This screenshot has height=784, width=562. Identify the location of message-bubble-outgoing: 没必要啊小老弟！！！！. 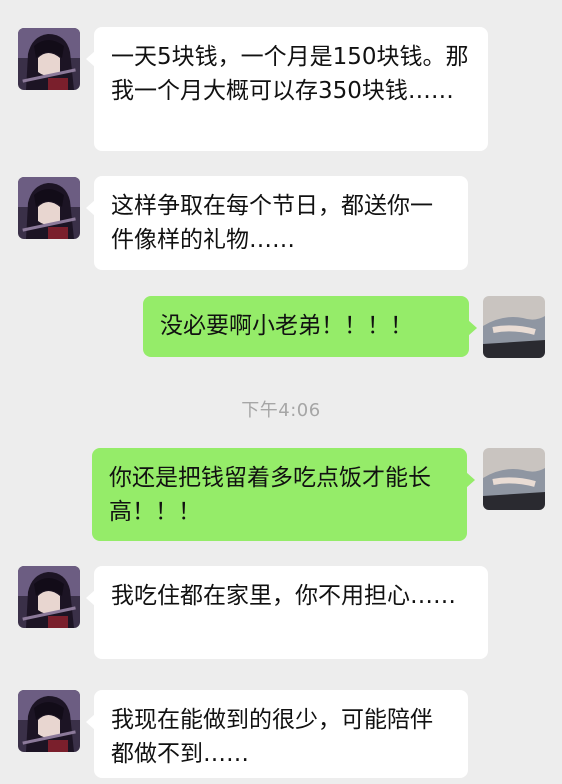
(310, 326).